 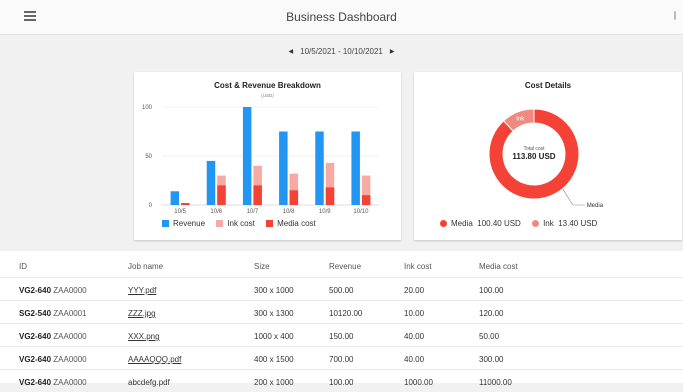 What do you see at coordinates (145, 266) in the screenshot?
I see `column-header-job-name: Job name` at bounding box center [145, 266].